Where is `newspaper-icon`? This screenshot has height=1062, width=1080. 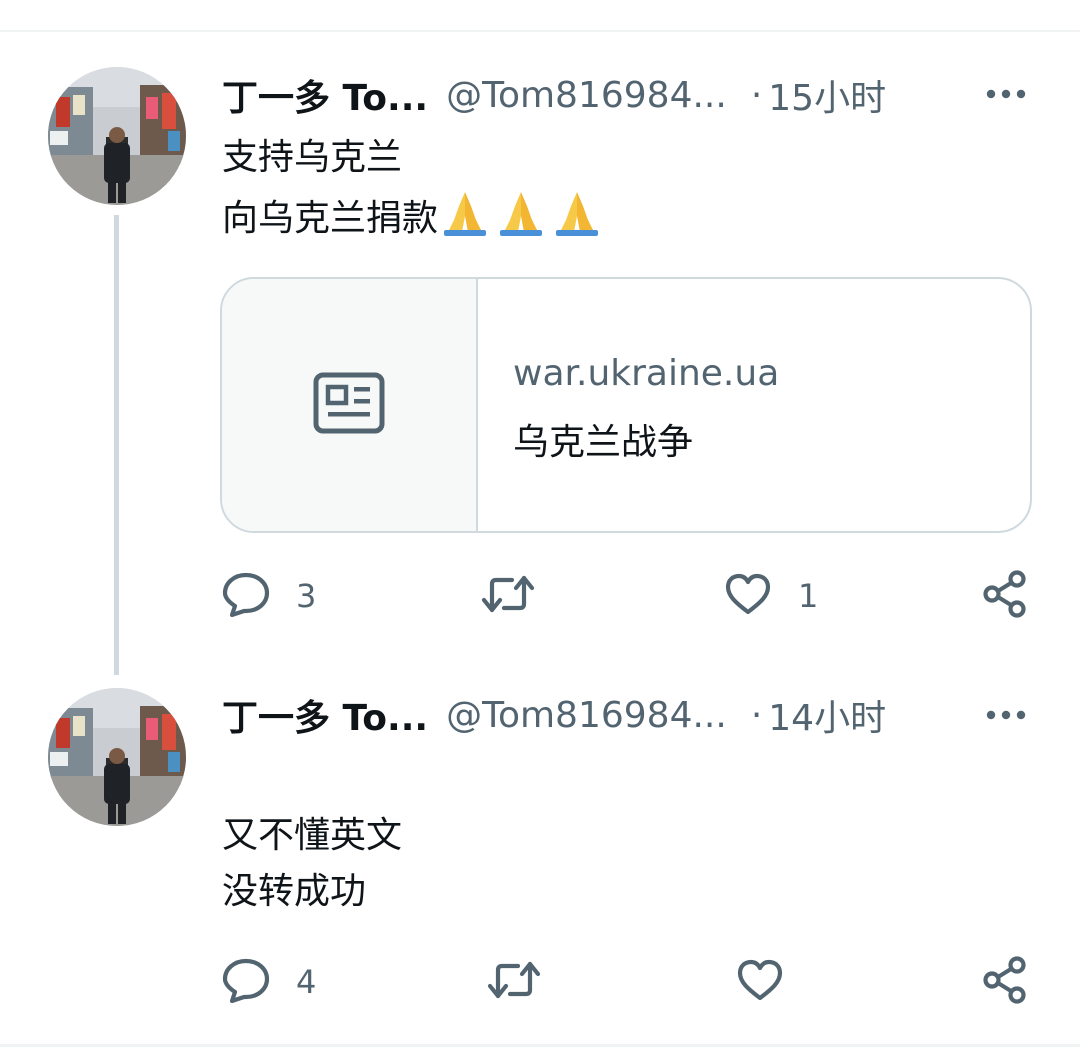 newspaper-icon is located at coordinates (349, 405).